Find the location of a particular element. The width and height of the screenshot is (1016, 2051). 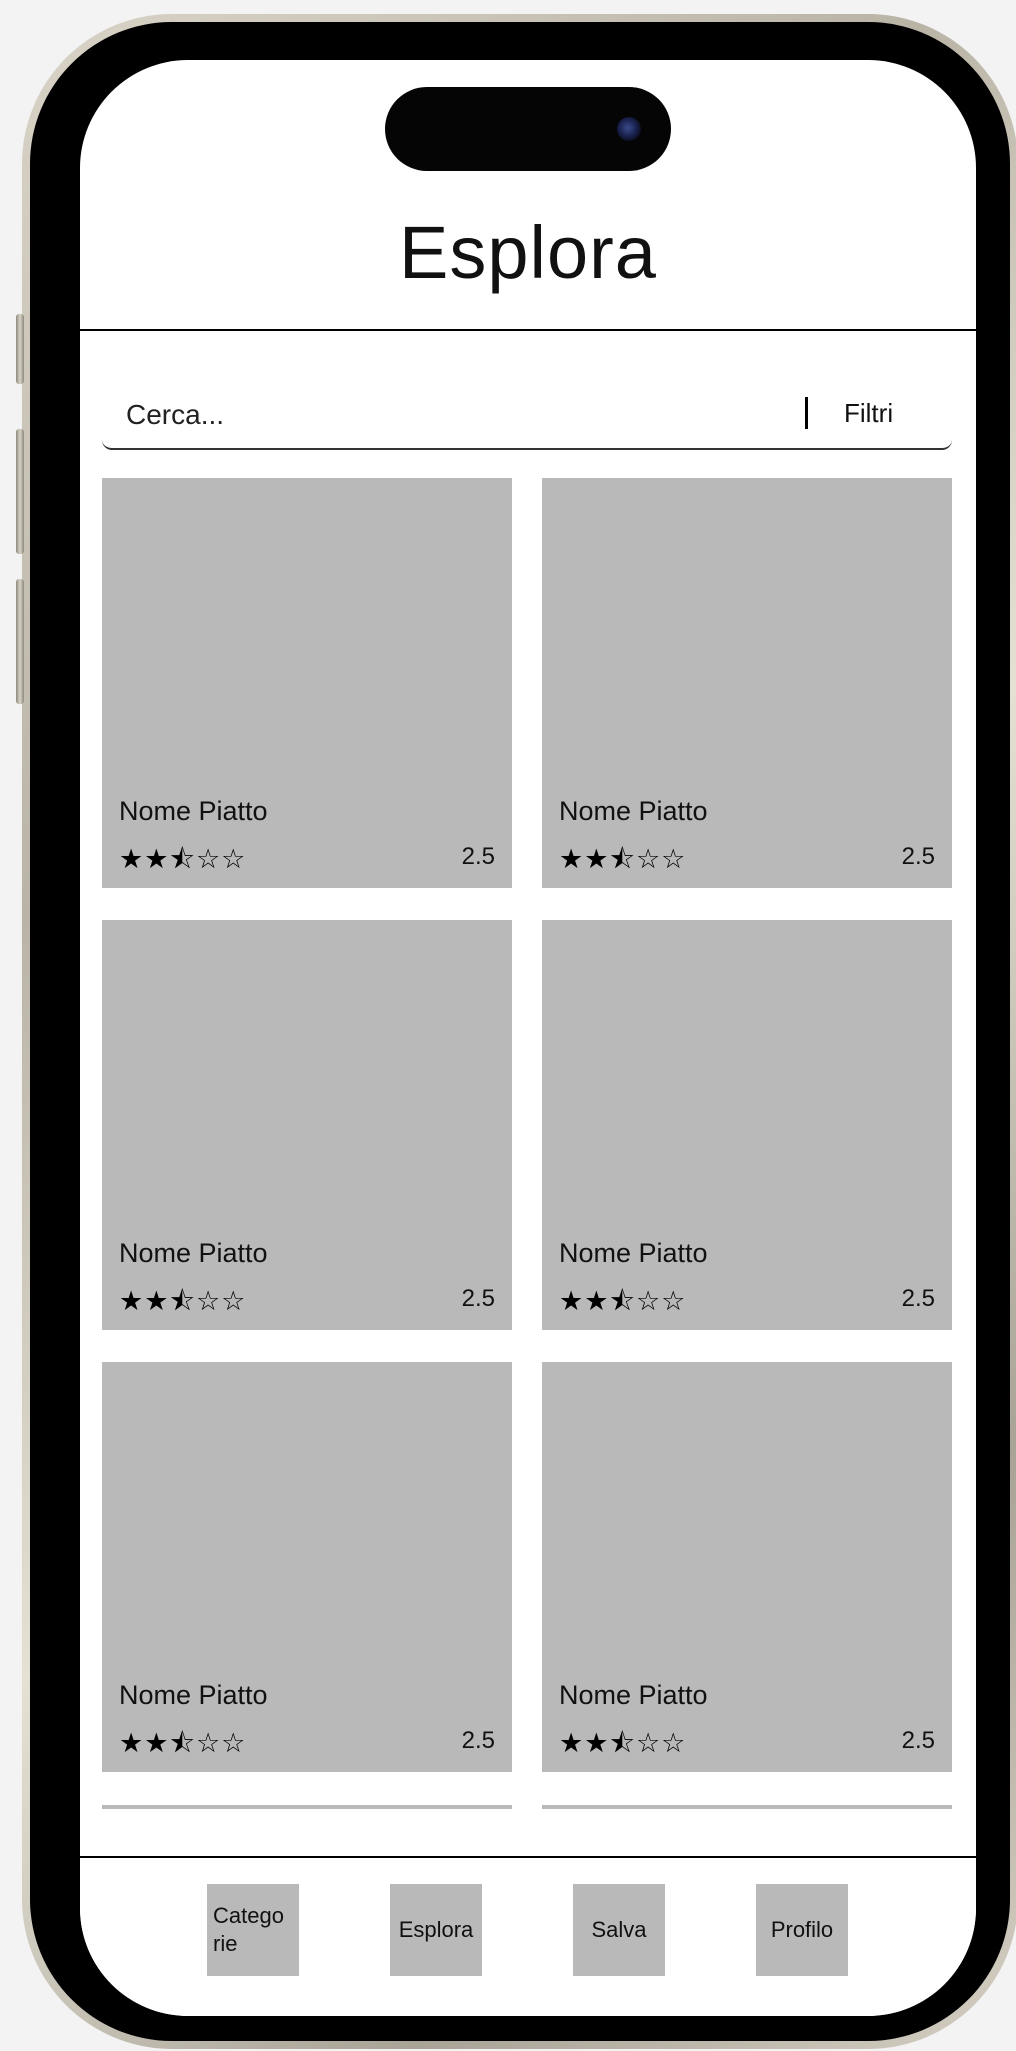

nav-item-salva: Salva is located at coordinates (619, 1930).